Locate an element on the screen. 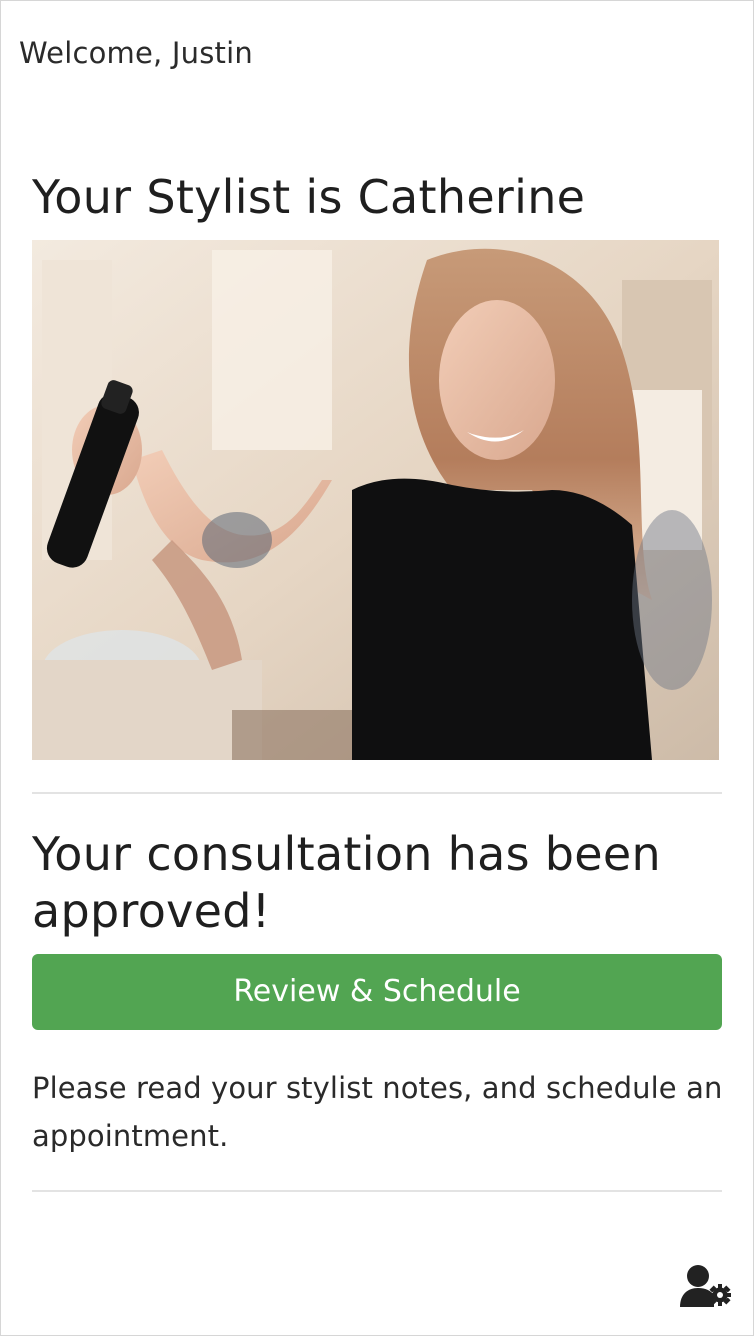 Image resolution: width=754 pixels, height=1336 pixels. review-schedule-button: Review & Schedule is located at coordinates (377, 992).